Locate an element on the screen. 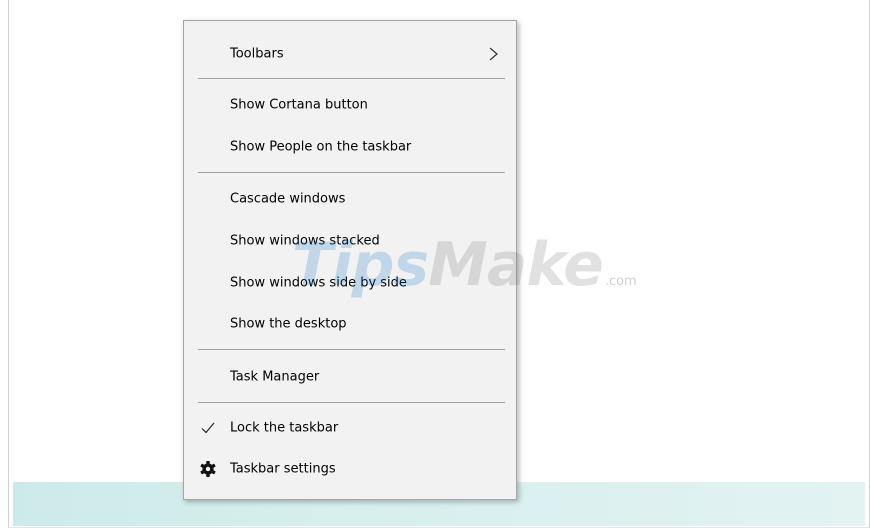 The width and height of the screenshot is (870, 531). menu-item-cascade-windows: Cascade windows is located at coordinates (350, 199).